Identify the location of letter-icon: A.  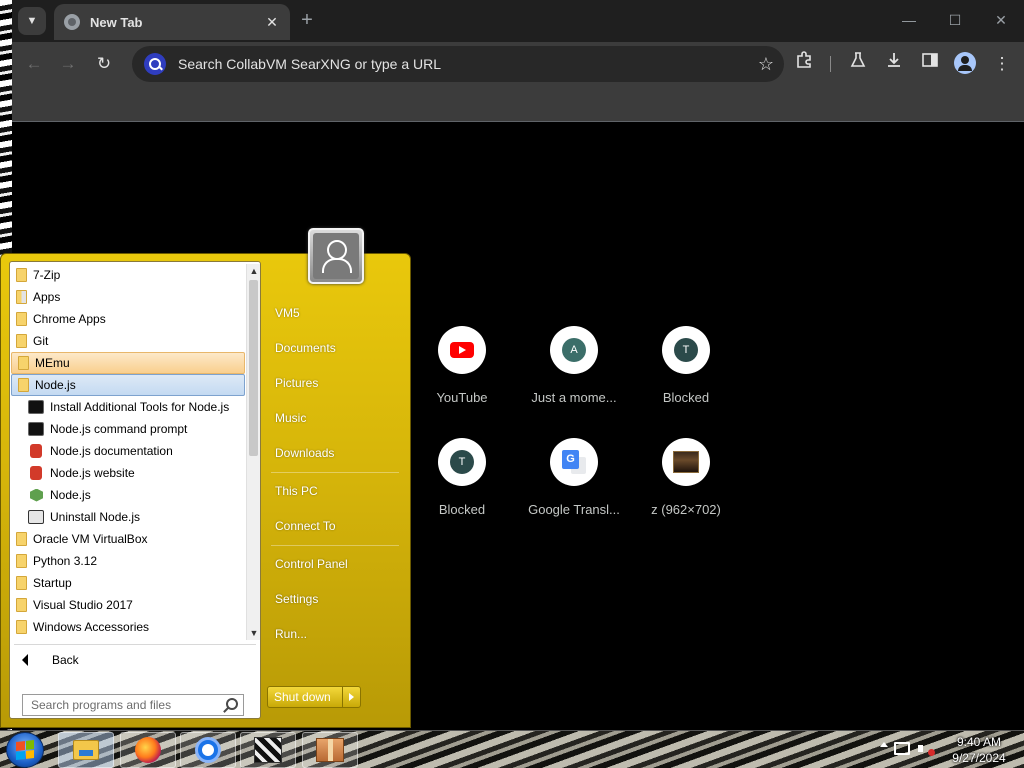
(574, 350).